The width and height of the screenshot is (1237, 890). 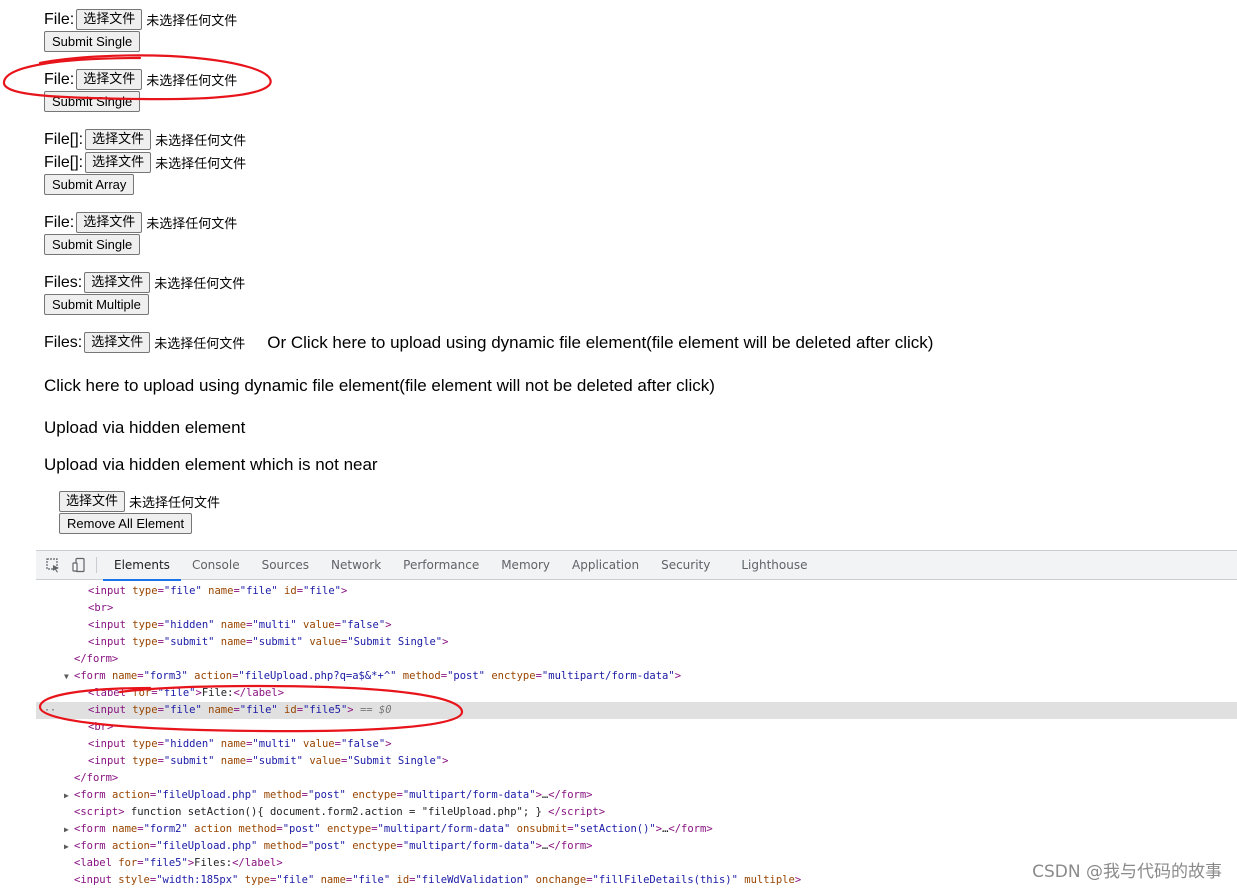 I want to click on submit-multiple-button: Submit Multiple, so click(x=96, y=304).